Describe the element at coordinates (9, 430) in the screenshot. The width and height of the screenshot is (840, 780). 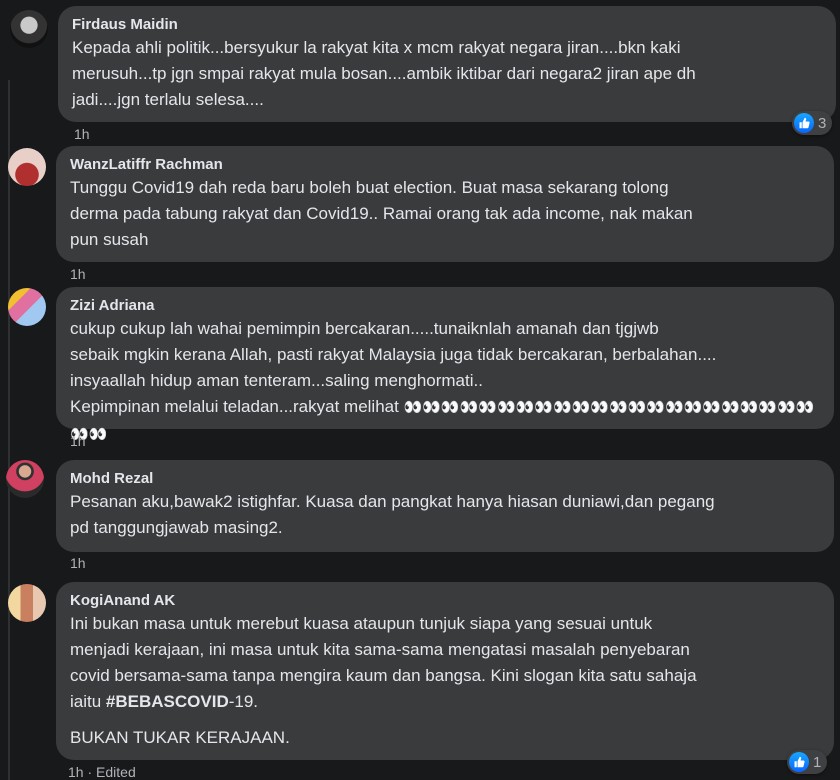
I see `thread-line` at that location.